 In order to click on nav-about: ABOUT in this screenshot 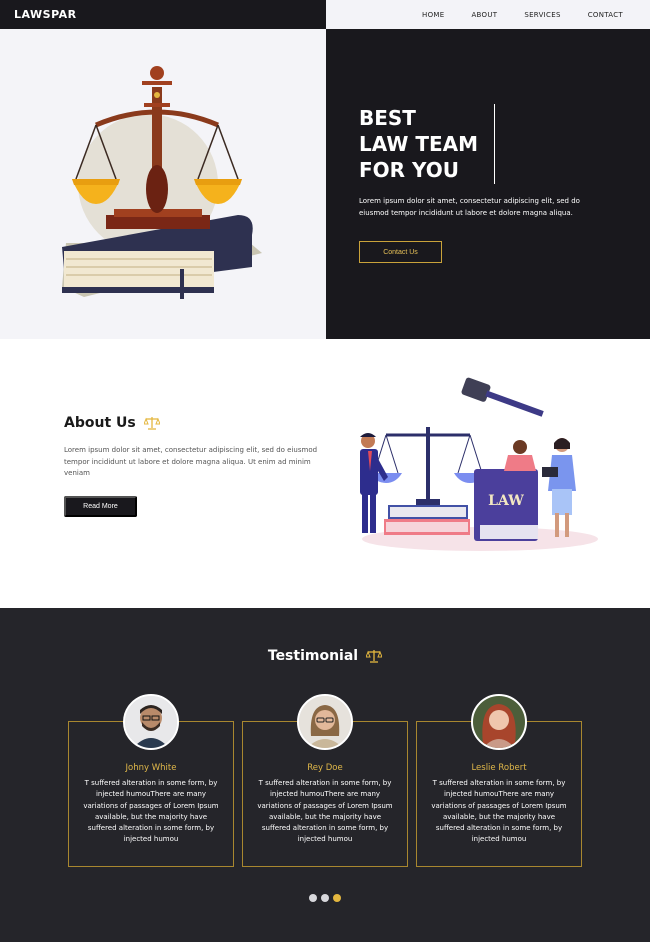, I will do `click(484, 15)`.